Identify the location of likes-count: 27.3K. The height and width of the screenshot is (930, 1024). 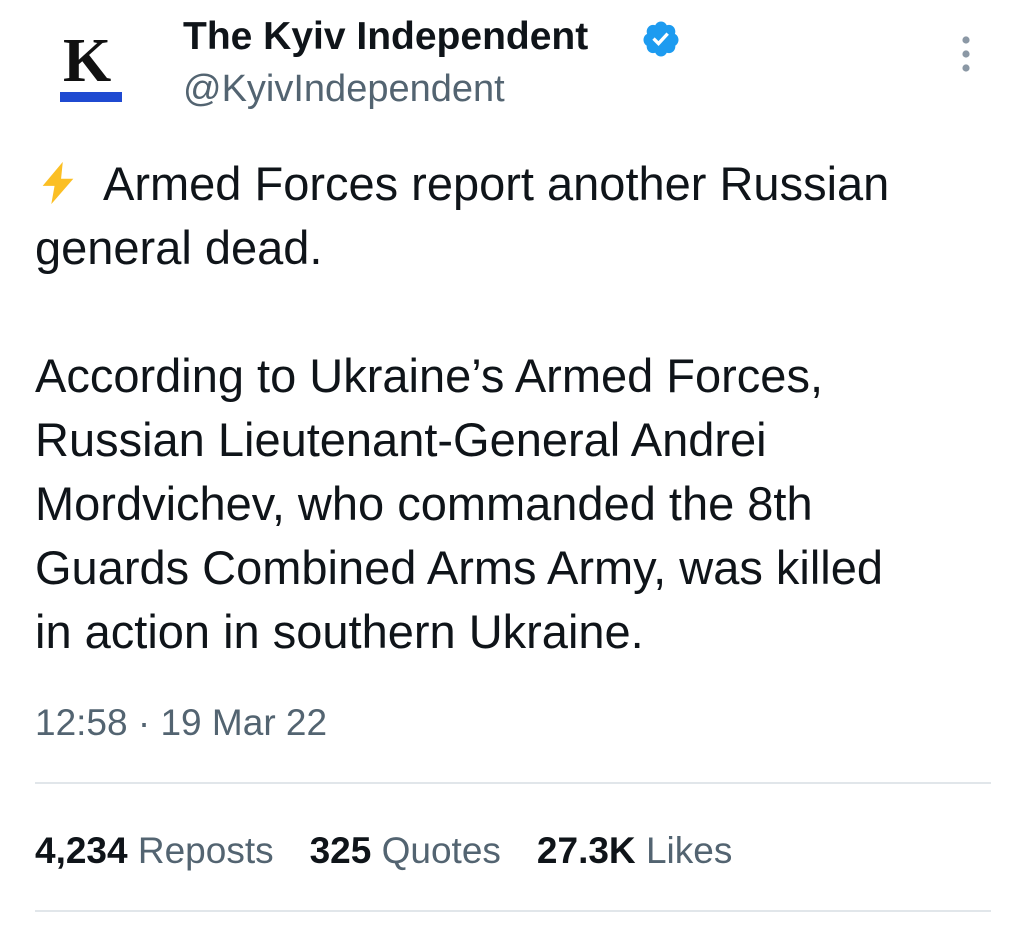
(586, 850).